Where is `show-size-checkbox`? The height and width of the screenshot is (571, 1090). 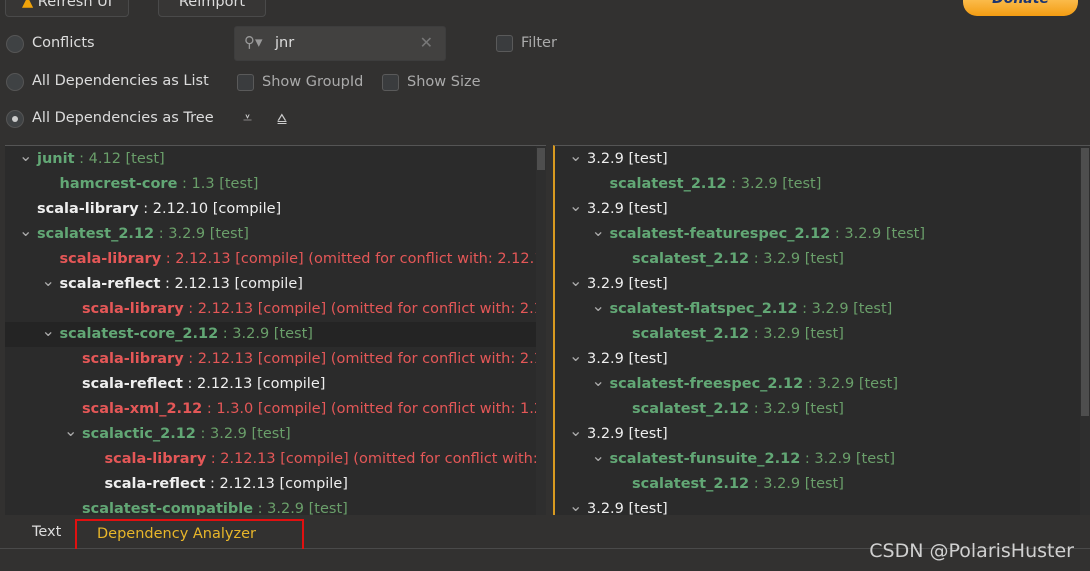 show-size-checkbox is located at coordinates (390, 82).